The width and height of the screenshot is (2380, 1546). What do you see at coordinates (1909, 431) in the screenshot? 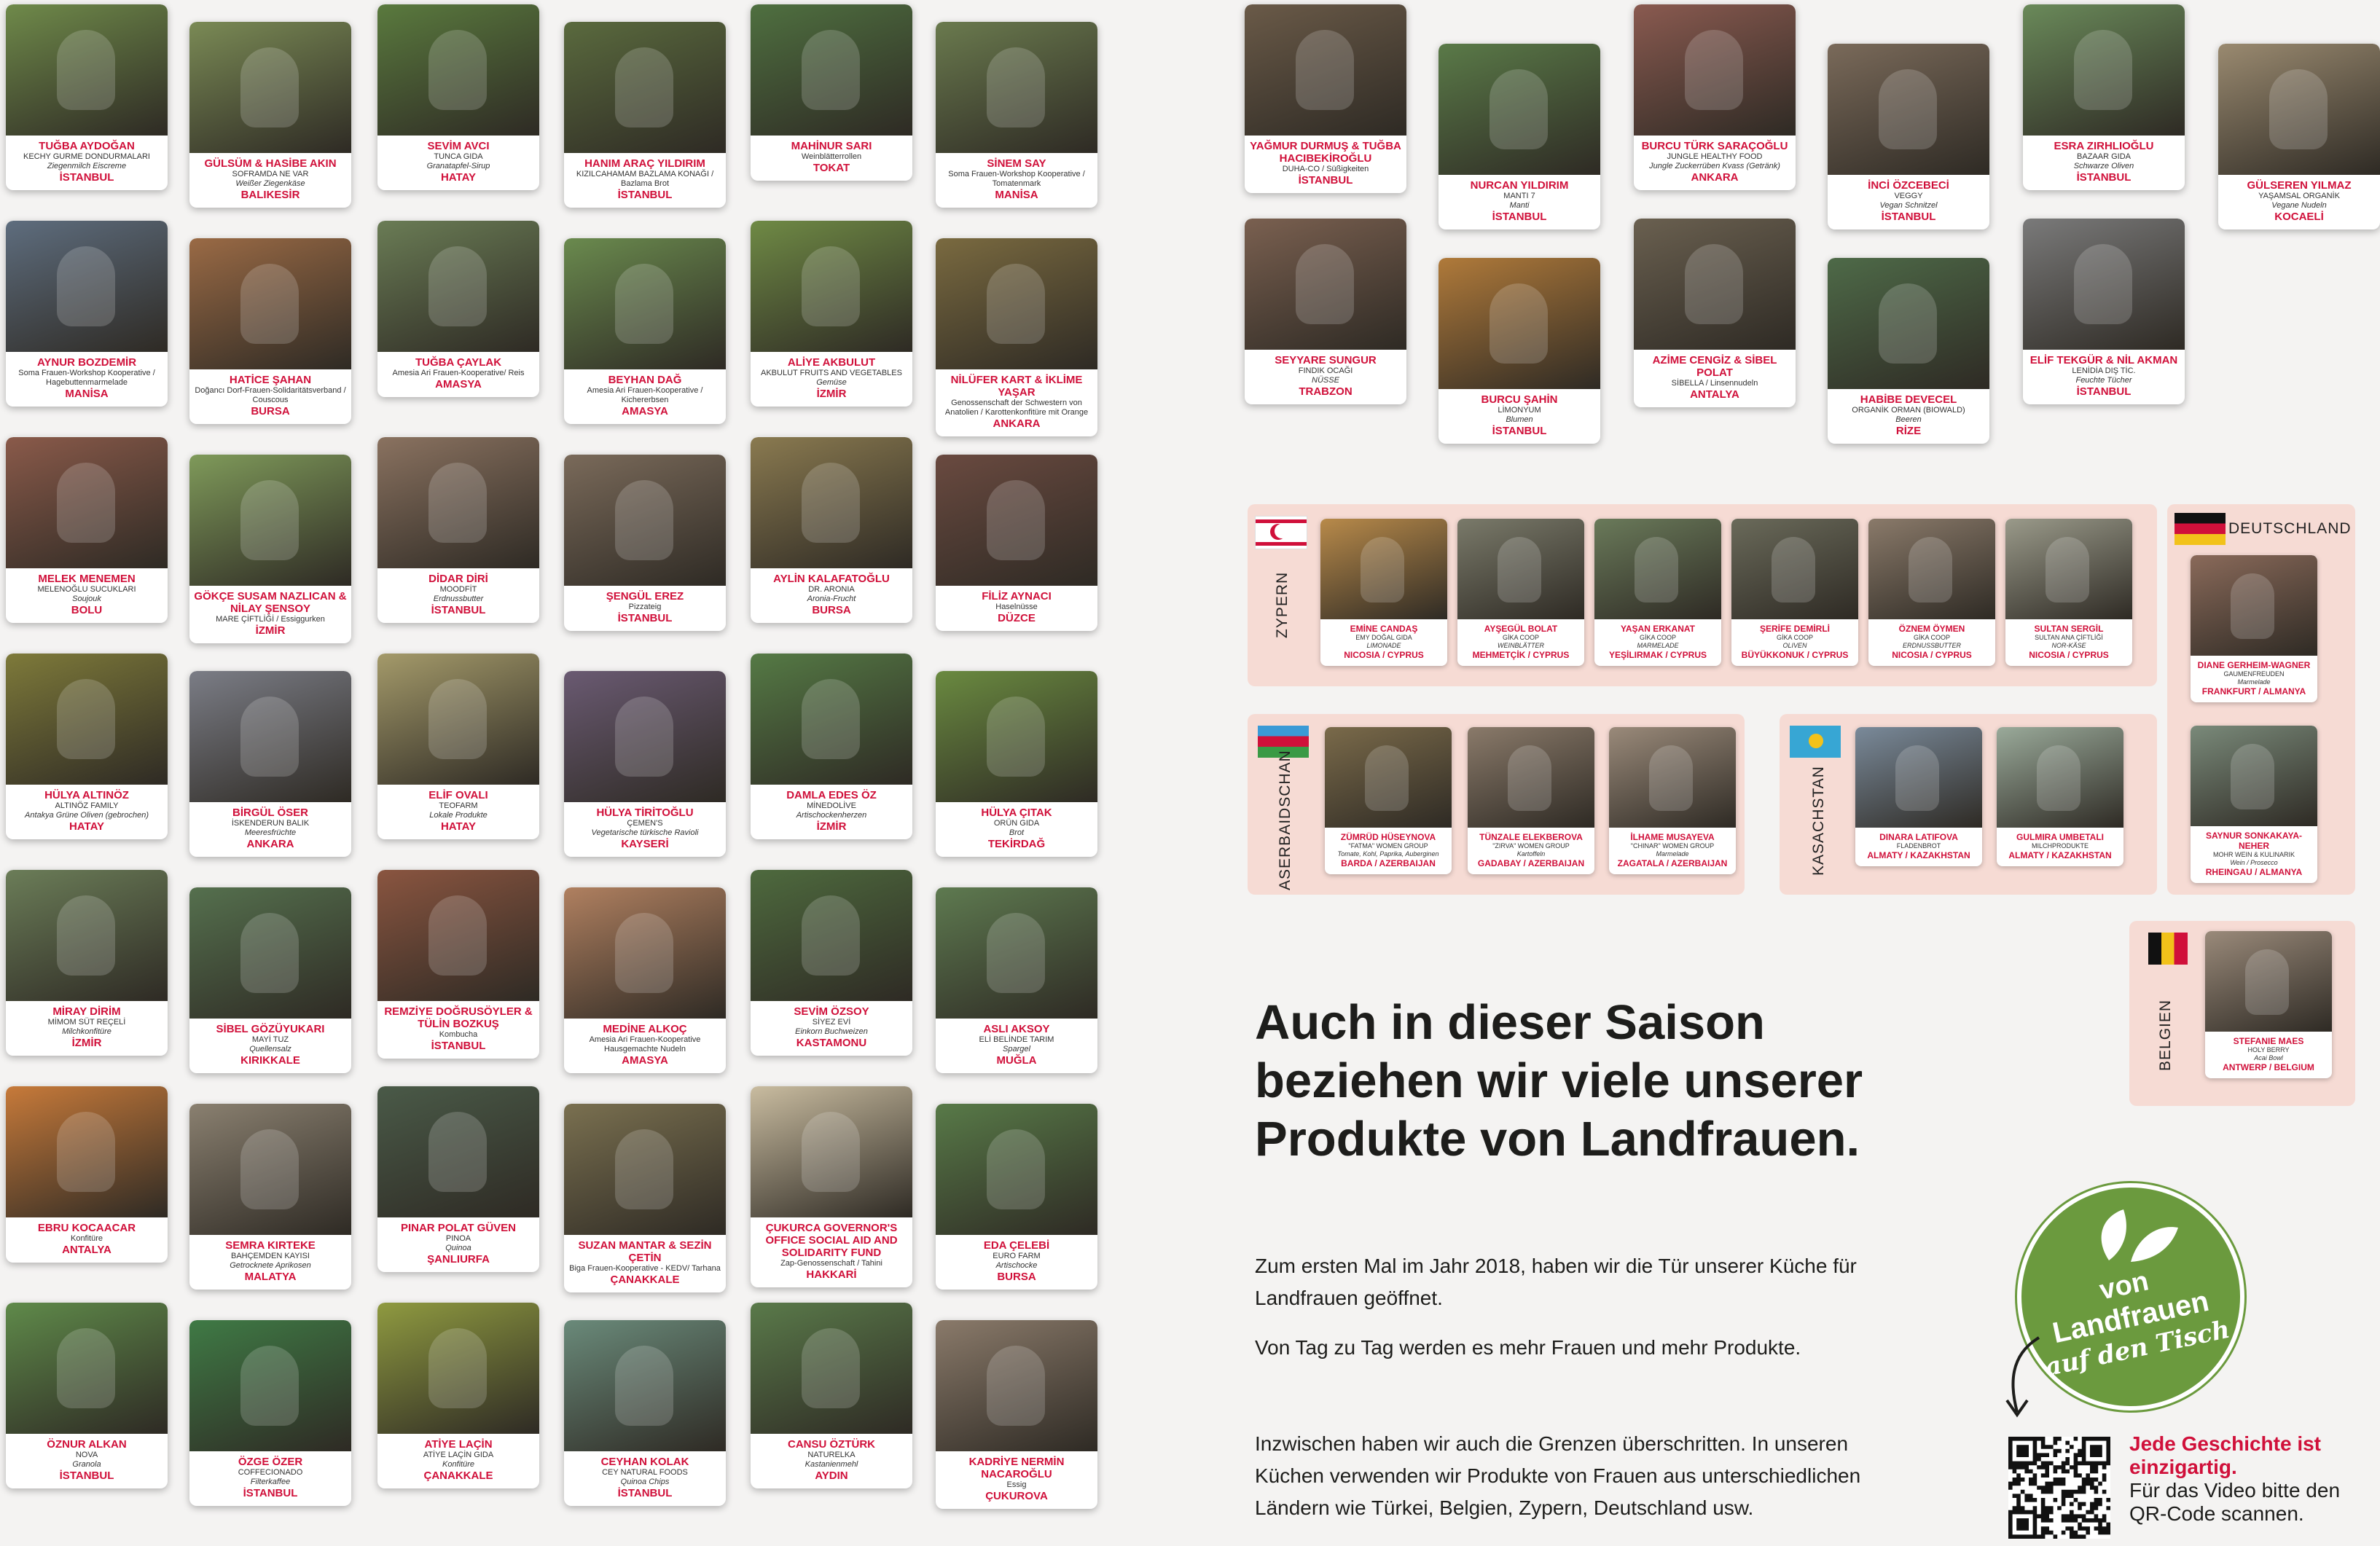
I see `producer-city: RİZE` at bounding box center [1909, 431].